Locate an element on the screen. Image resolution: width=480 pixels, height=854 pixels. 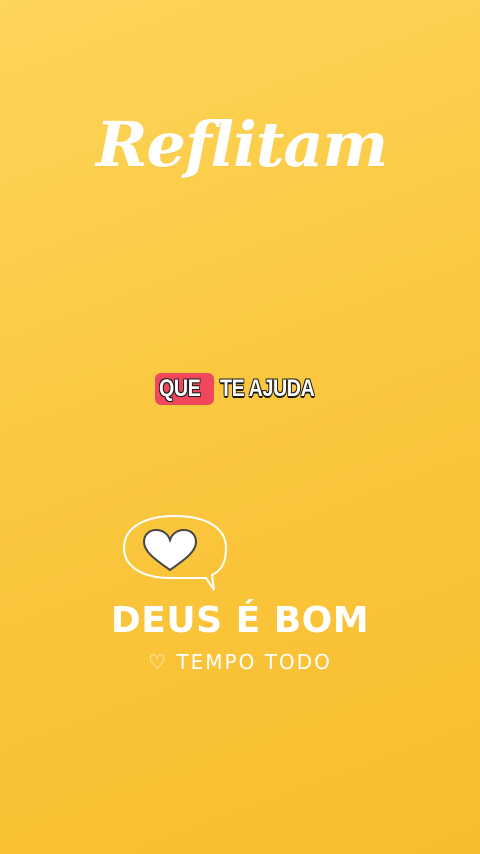
logo-sub-text: ♡ TEMPO TODO is located at coordinates (240, 662).